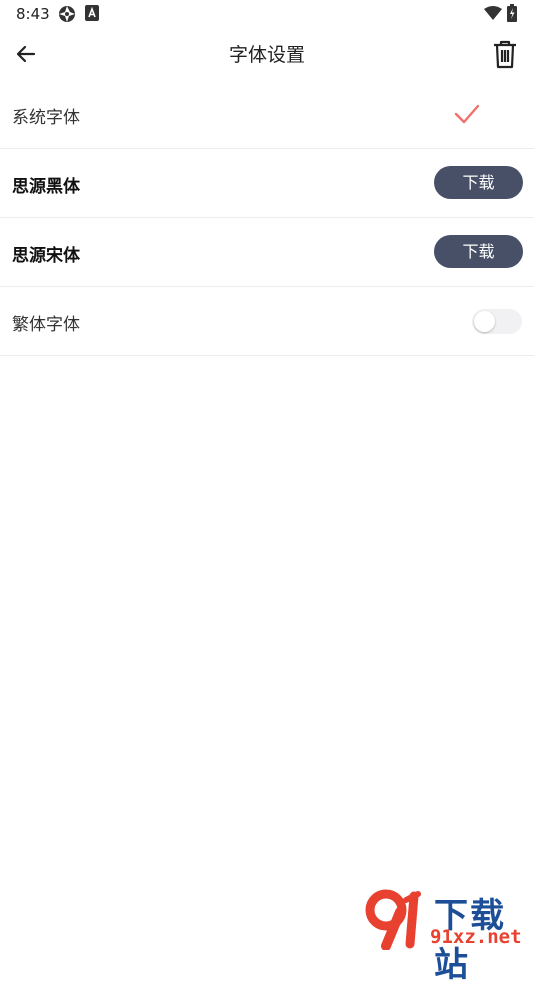  What do you see at coordinates (46, 256) in the screenshot?
I see `font-label-source-han-serif: 思源宋体` at bounding box center [46, 256].